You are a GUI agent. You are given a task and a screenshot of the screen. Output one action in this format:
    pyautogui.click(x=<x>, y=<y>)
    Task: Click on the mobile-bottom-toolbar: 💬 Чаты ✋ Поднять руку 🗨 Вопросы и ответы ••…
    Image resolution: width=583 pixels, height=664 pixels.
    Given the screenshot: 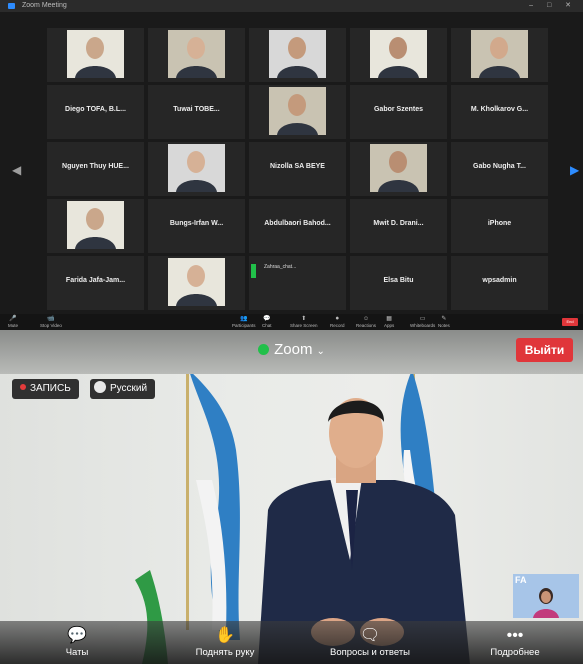 What is the action you would take?
    pyautogui.click(x=291, y=642)
    